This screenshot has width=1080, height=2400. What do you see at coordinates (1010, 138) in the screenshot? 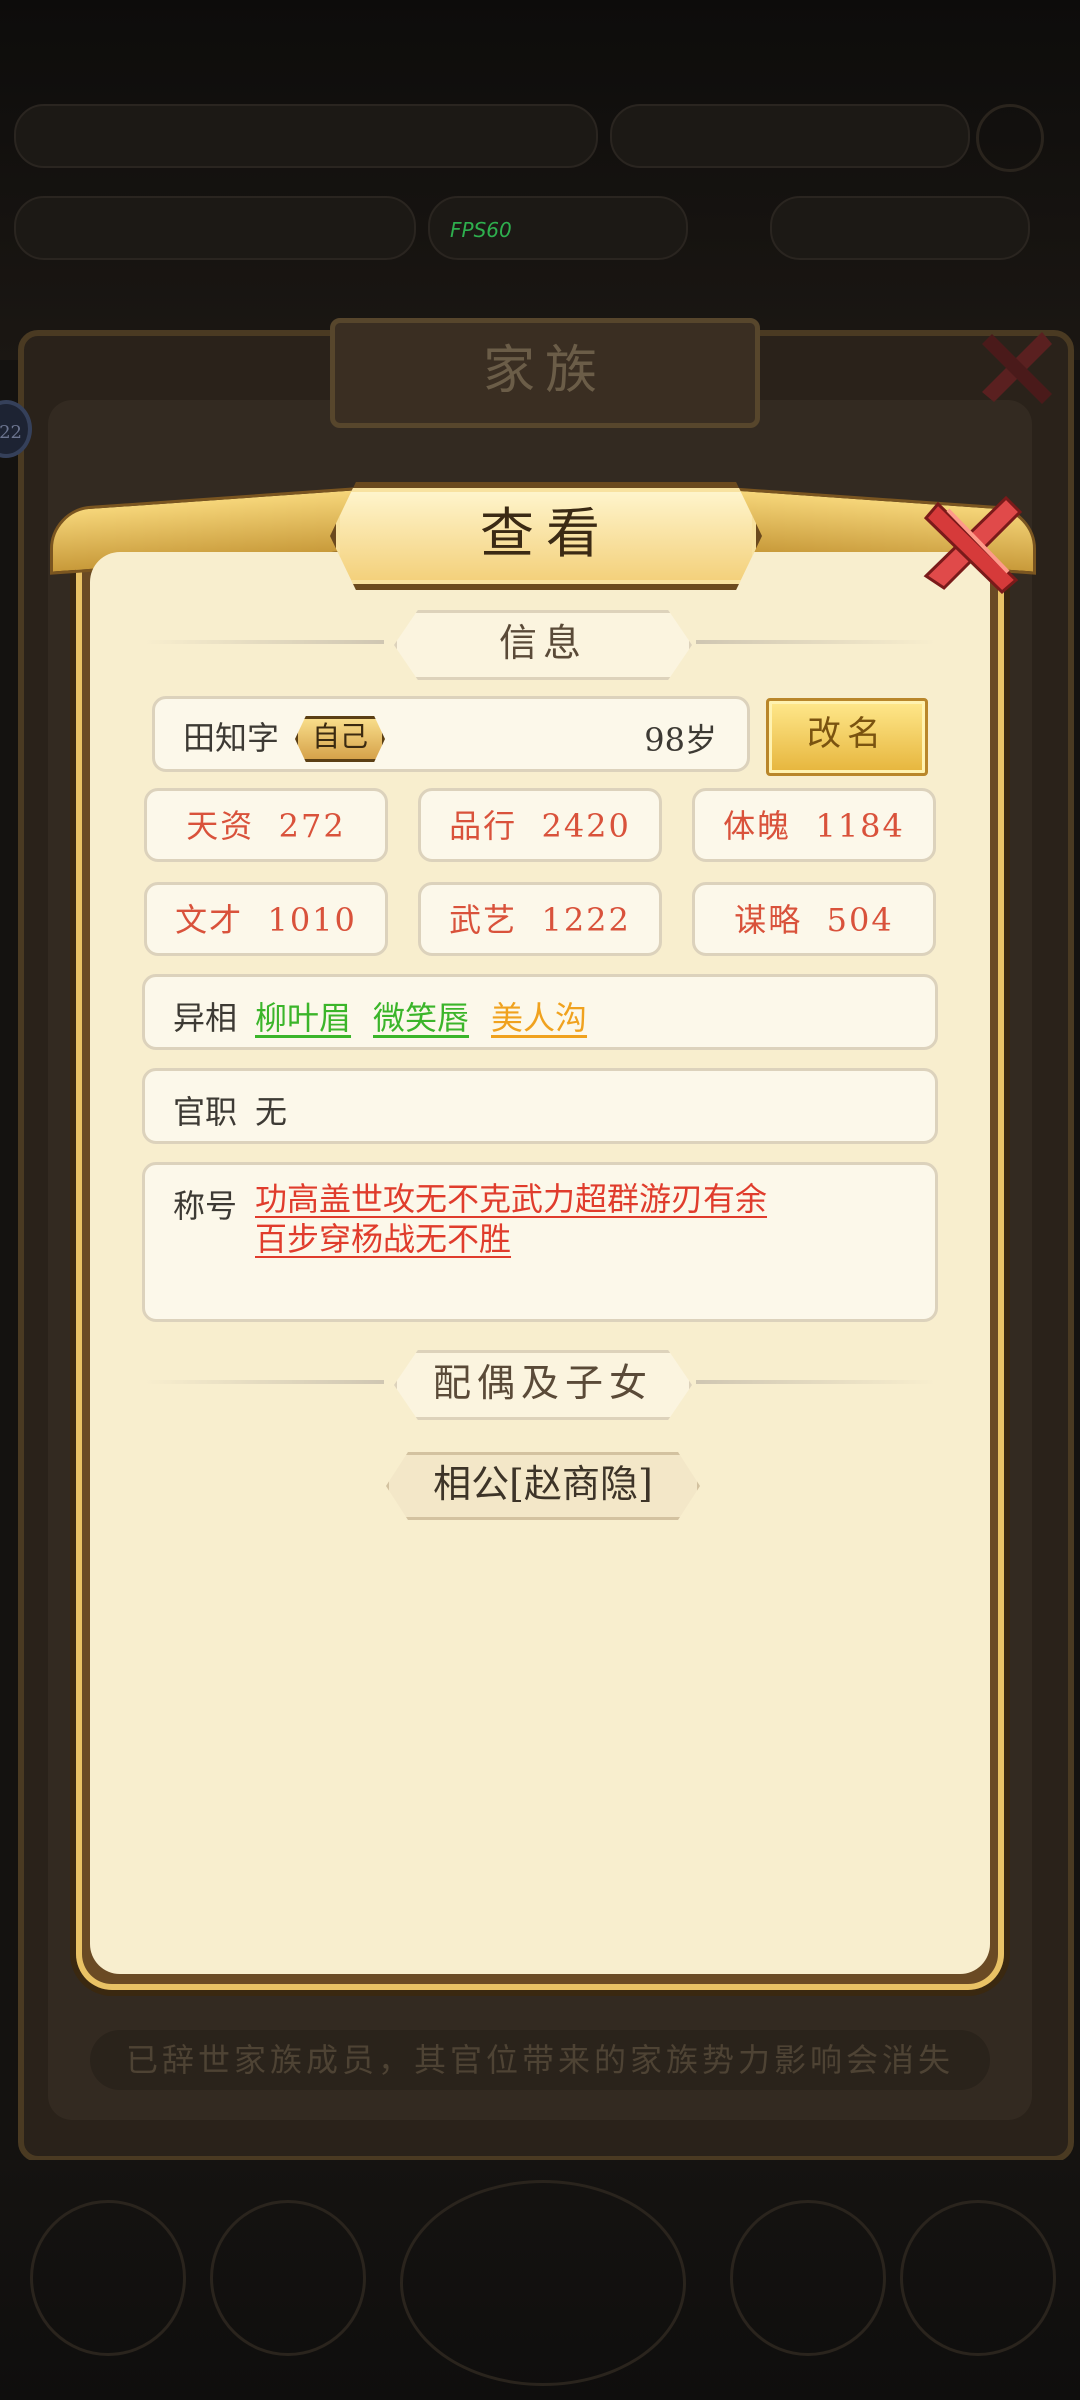
I see `bg-help-icon` at bounding box center [1010, 138].